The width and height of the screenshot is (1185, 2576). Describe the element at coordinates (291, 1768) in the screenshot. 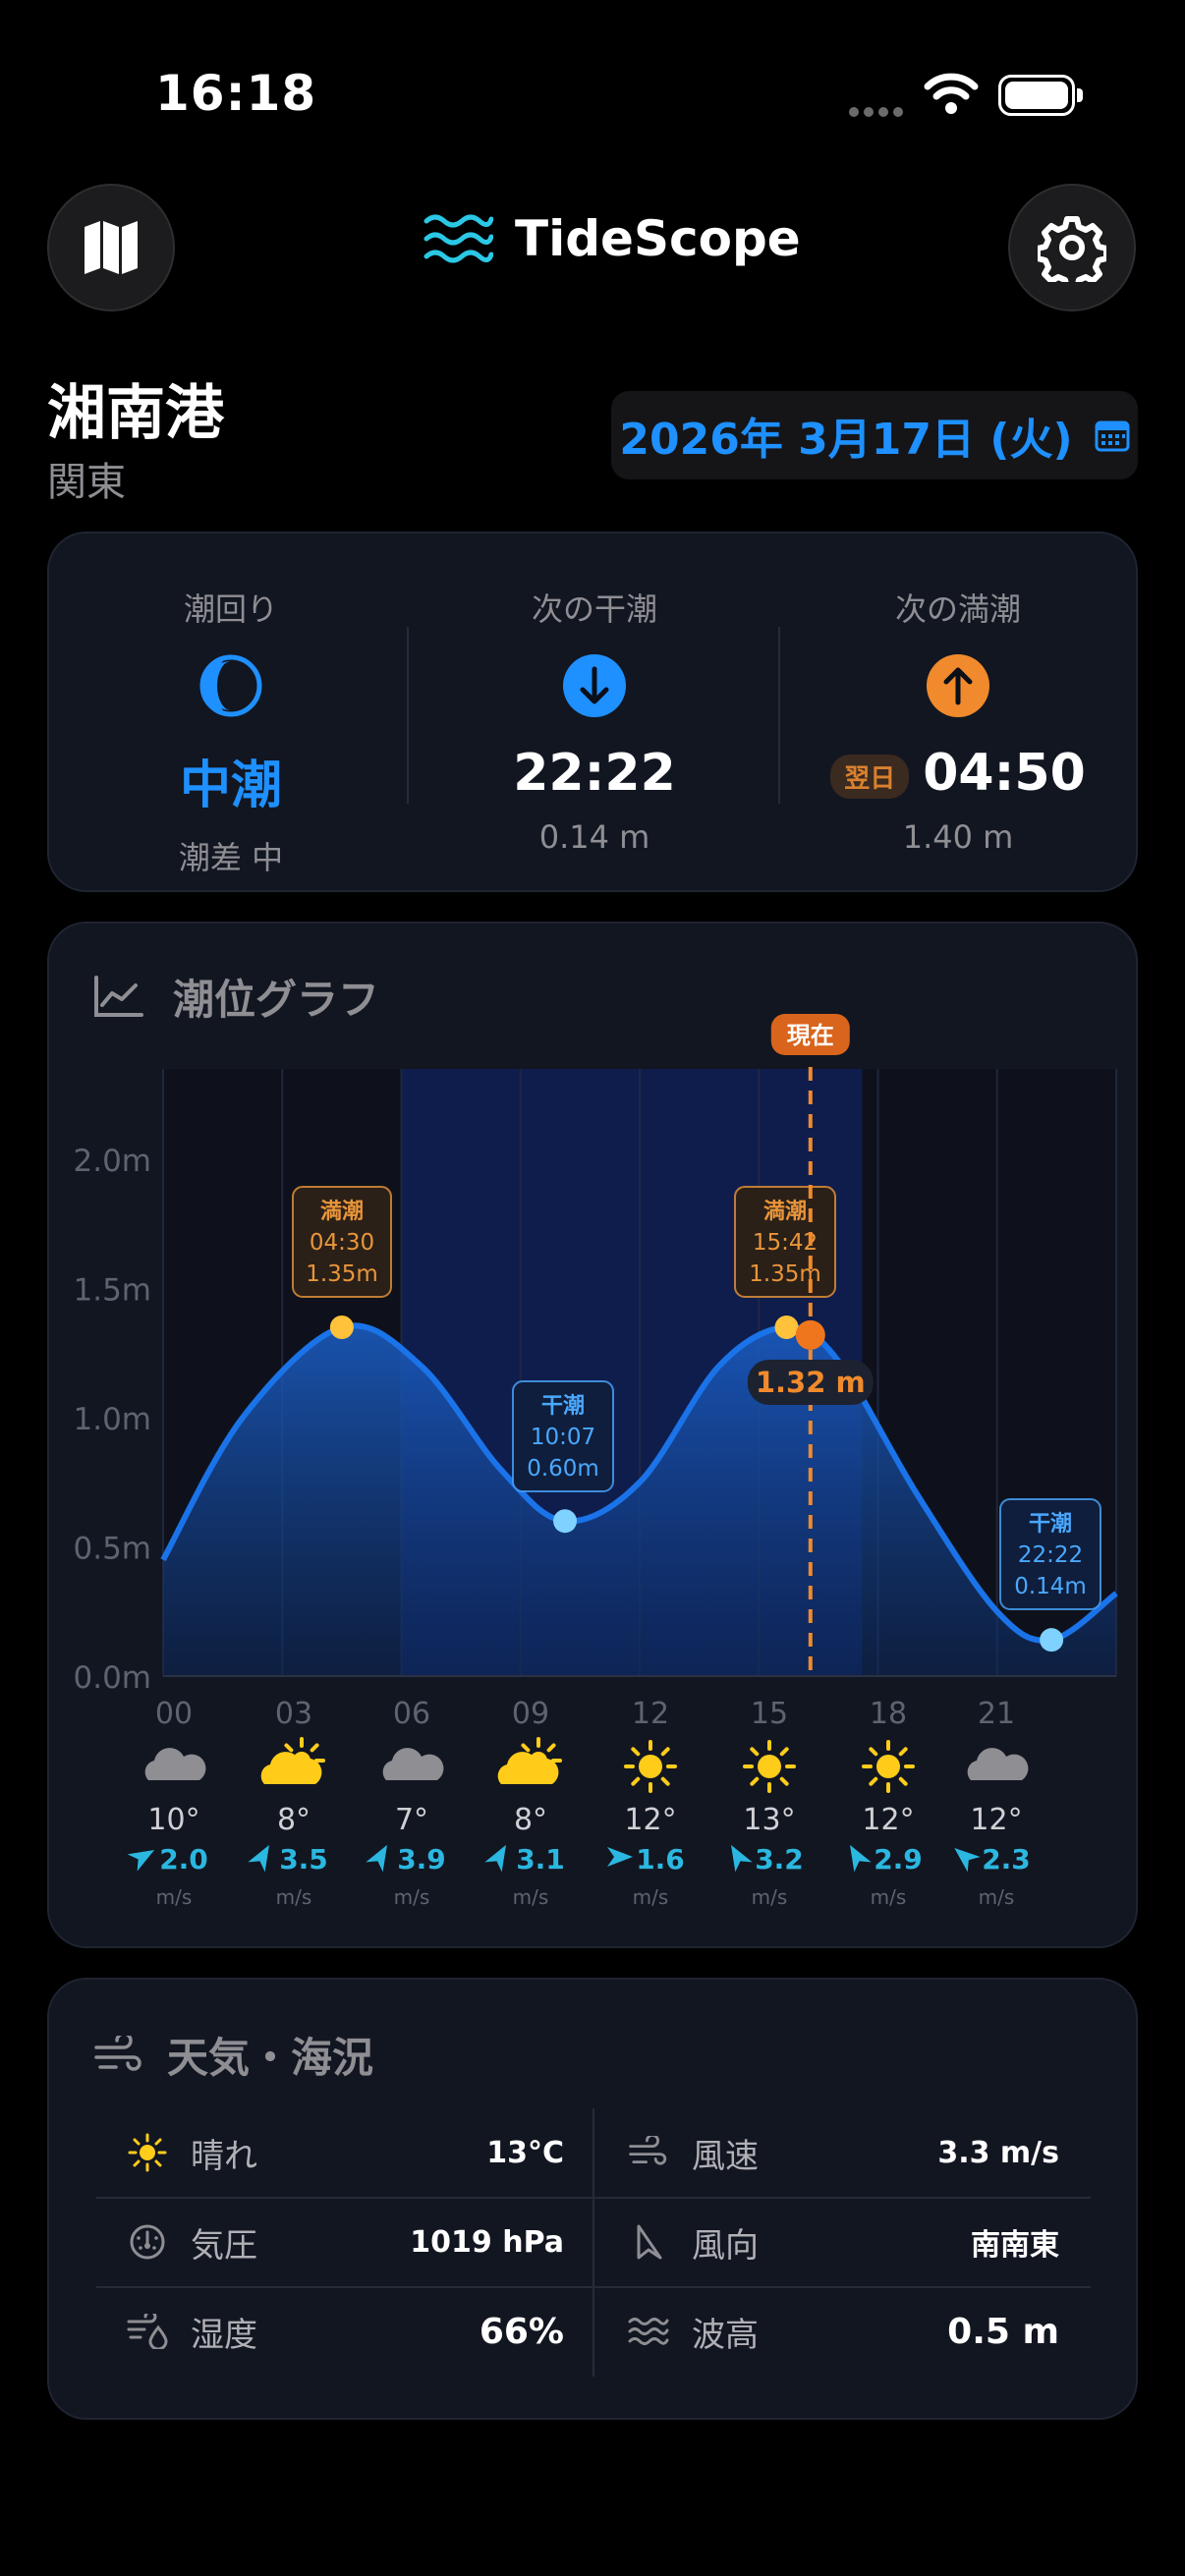

I see `partly-sunny-icon` at that location.